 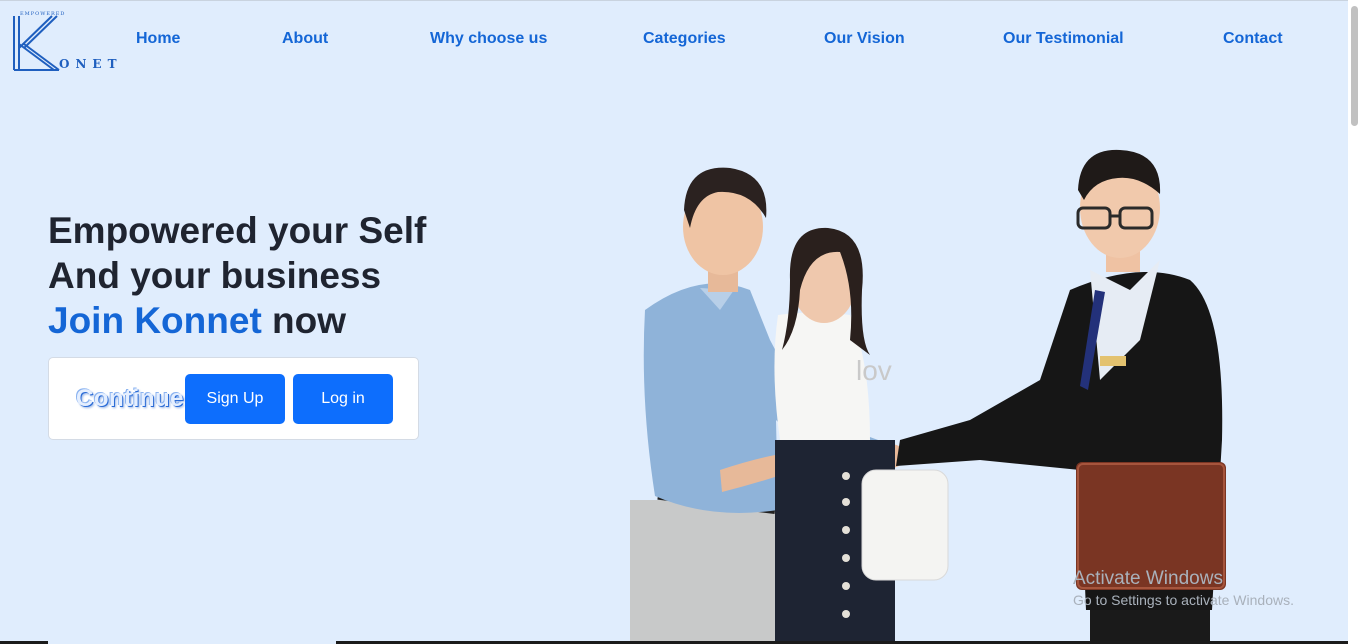 What do you see at coordinates (1354, 66) in the screenshot?
I see `scrollbar-thumb` at bounding box center [1354, 66].